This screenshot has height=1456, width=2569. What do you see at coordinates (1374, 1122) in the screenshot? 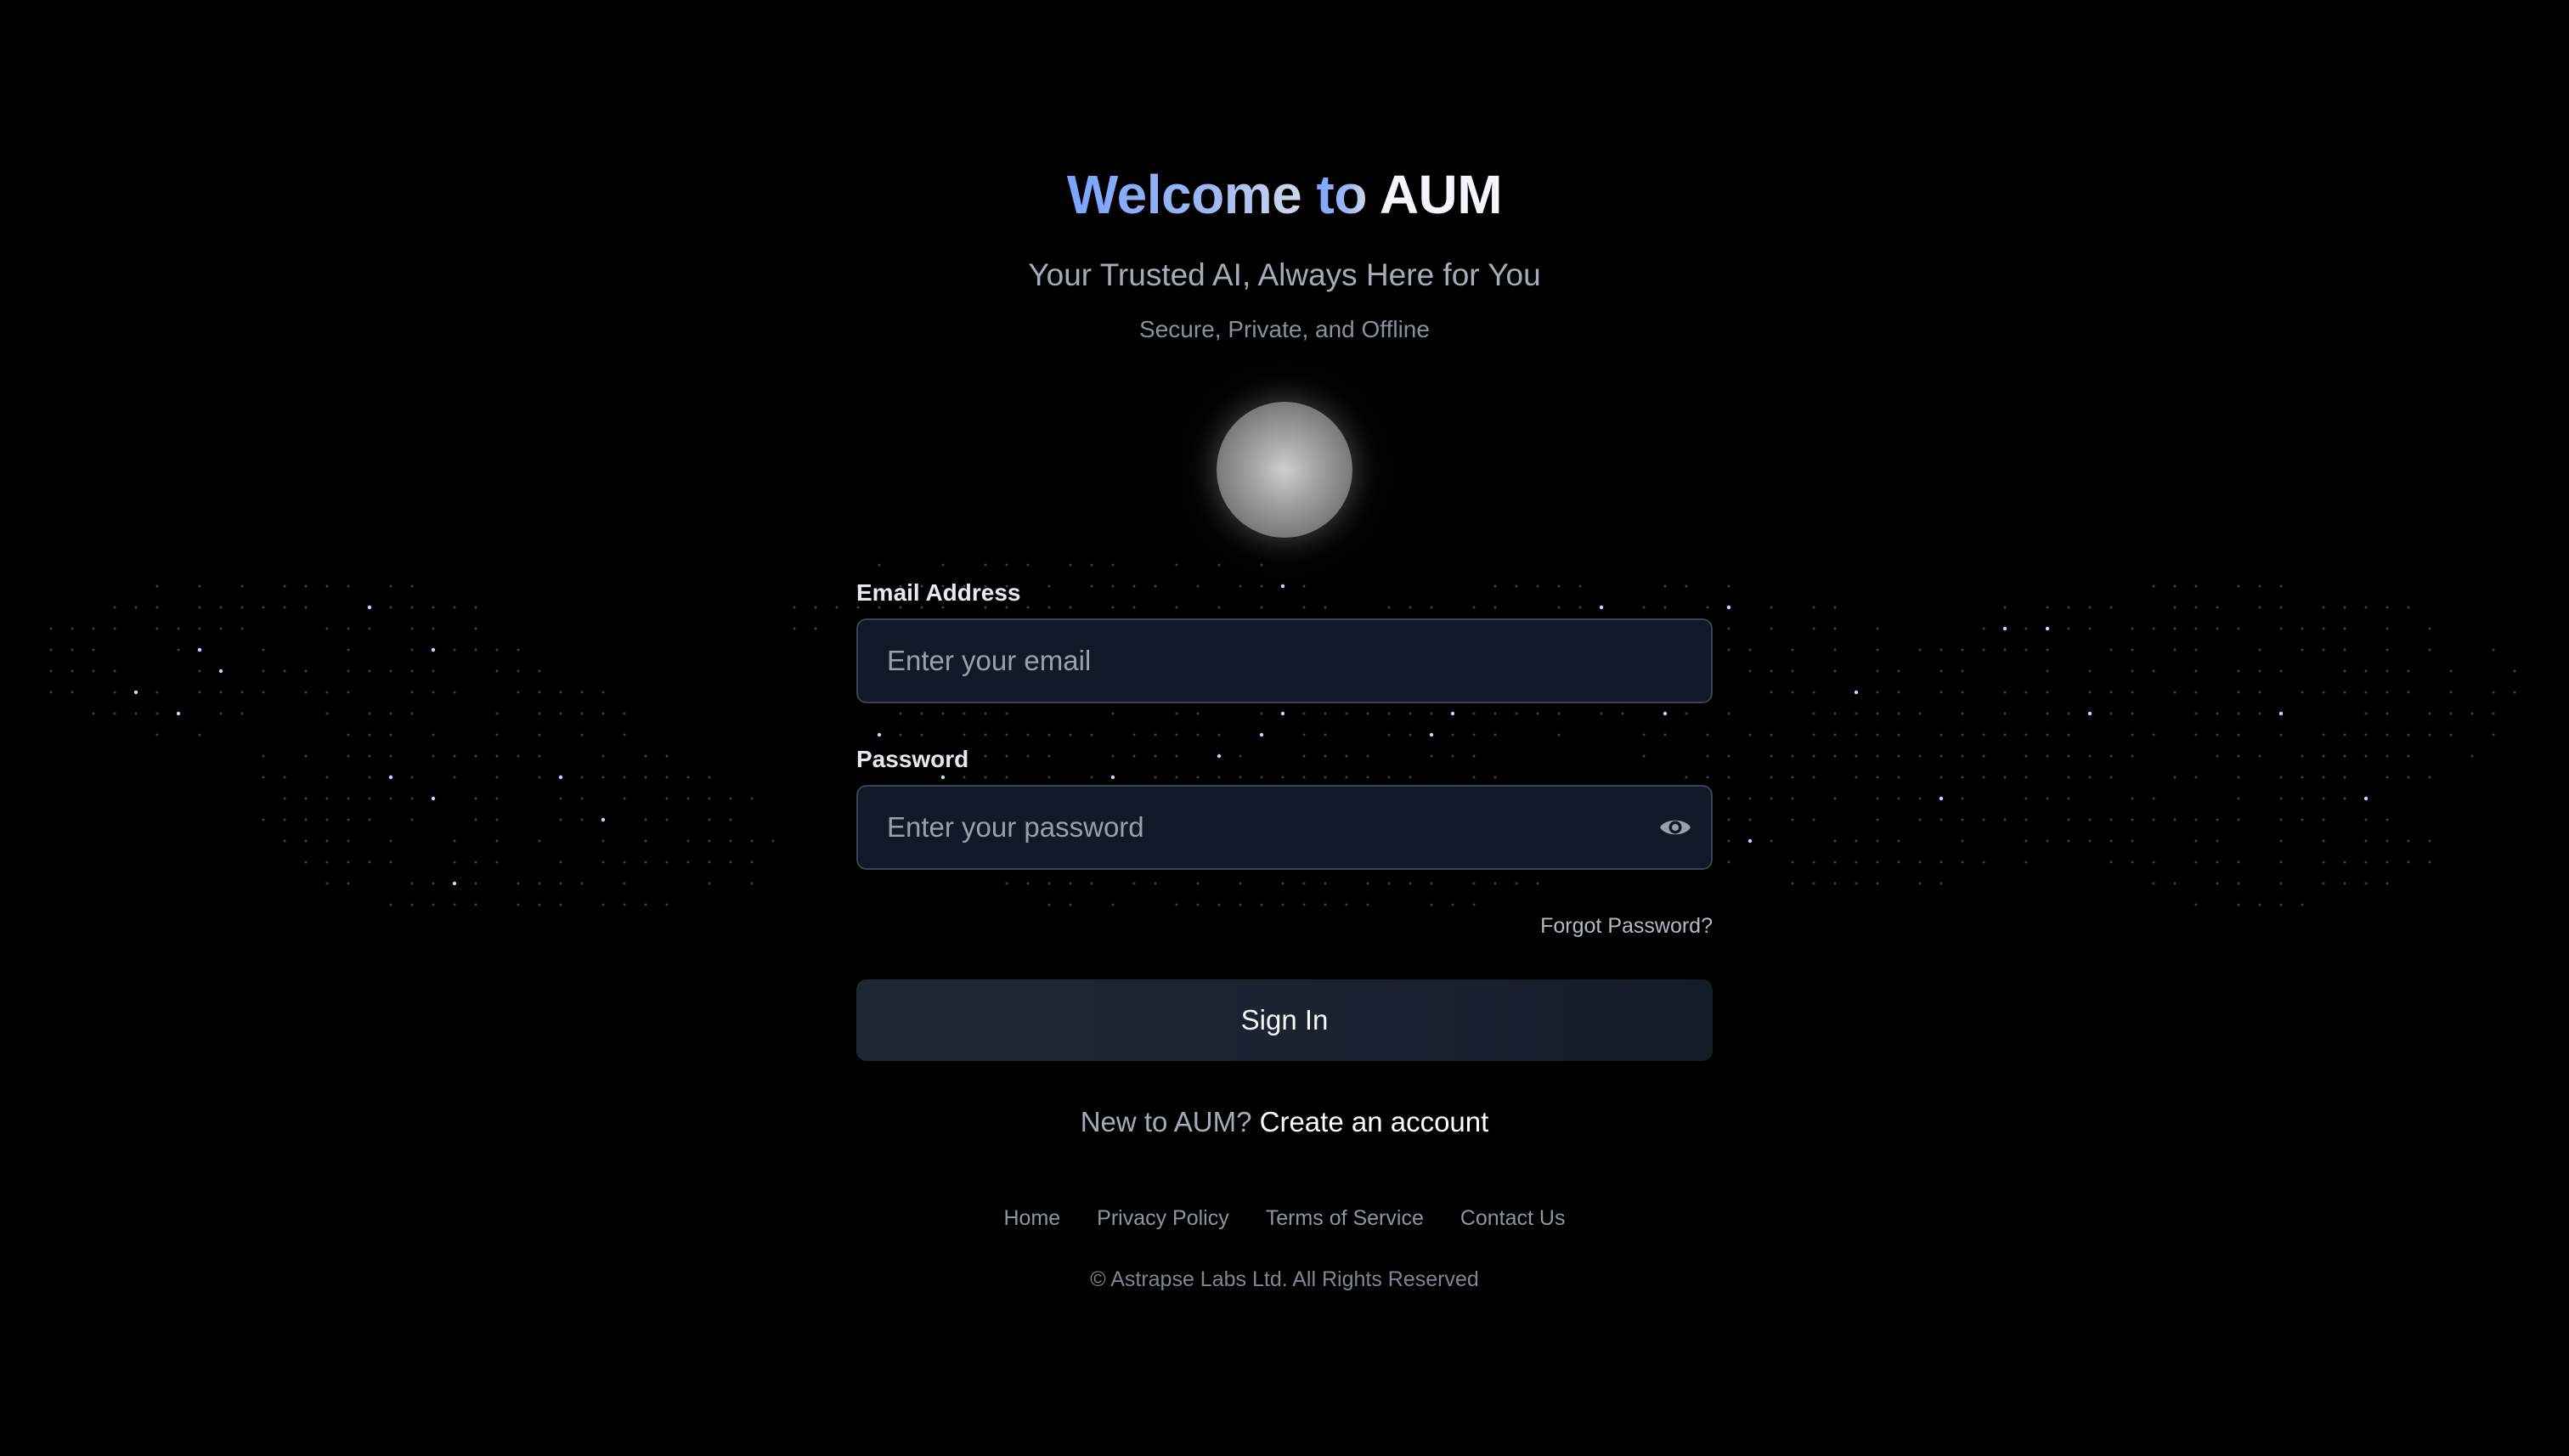
I see `create-account-link: Create an account` at bounding box center [1374, 1122].